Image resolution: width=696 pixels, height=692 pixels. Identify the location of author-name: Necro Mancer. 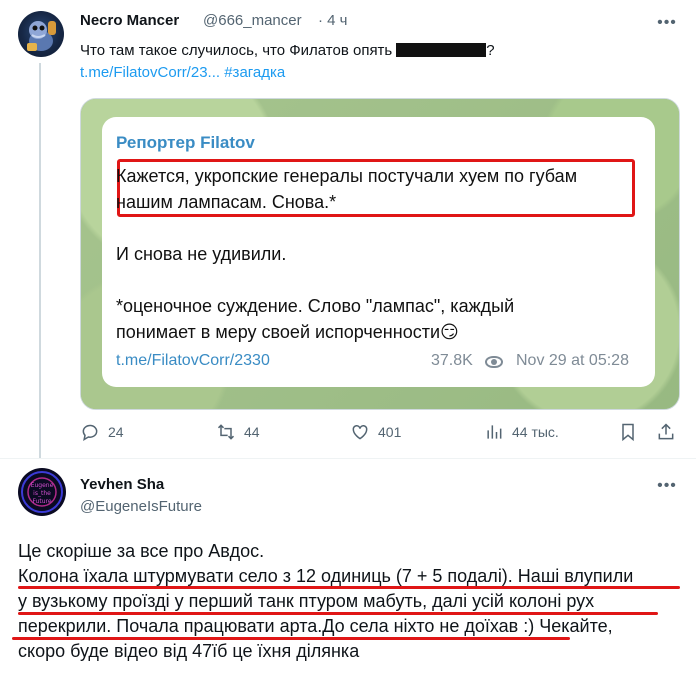
(129, 20).